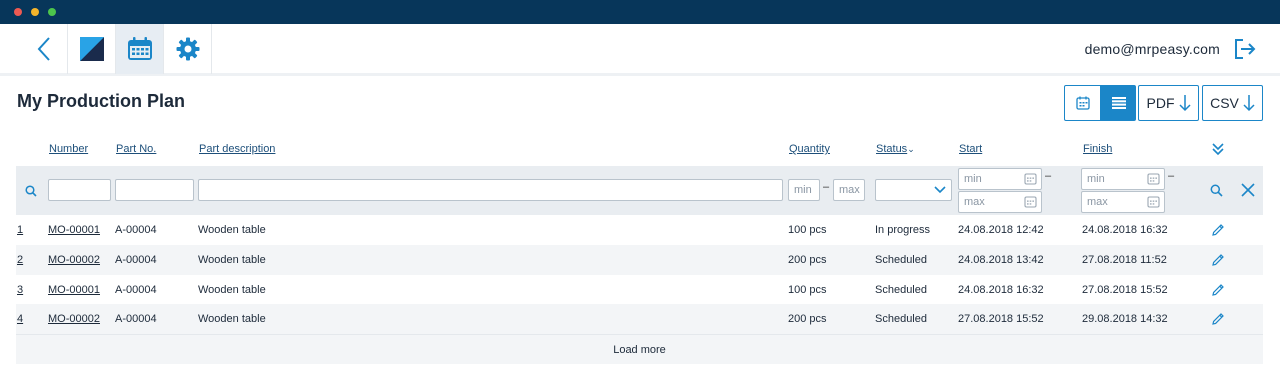 The width and height of the screenshot is (1280, 372). Describe the element at coordinates (136, 149) in the screenshot. I see `column-header-part-no: Part No.` at that location.